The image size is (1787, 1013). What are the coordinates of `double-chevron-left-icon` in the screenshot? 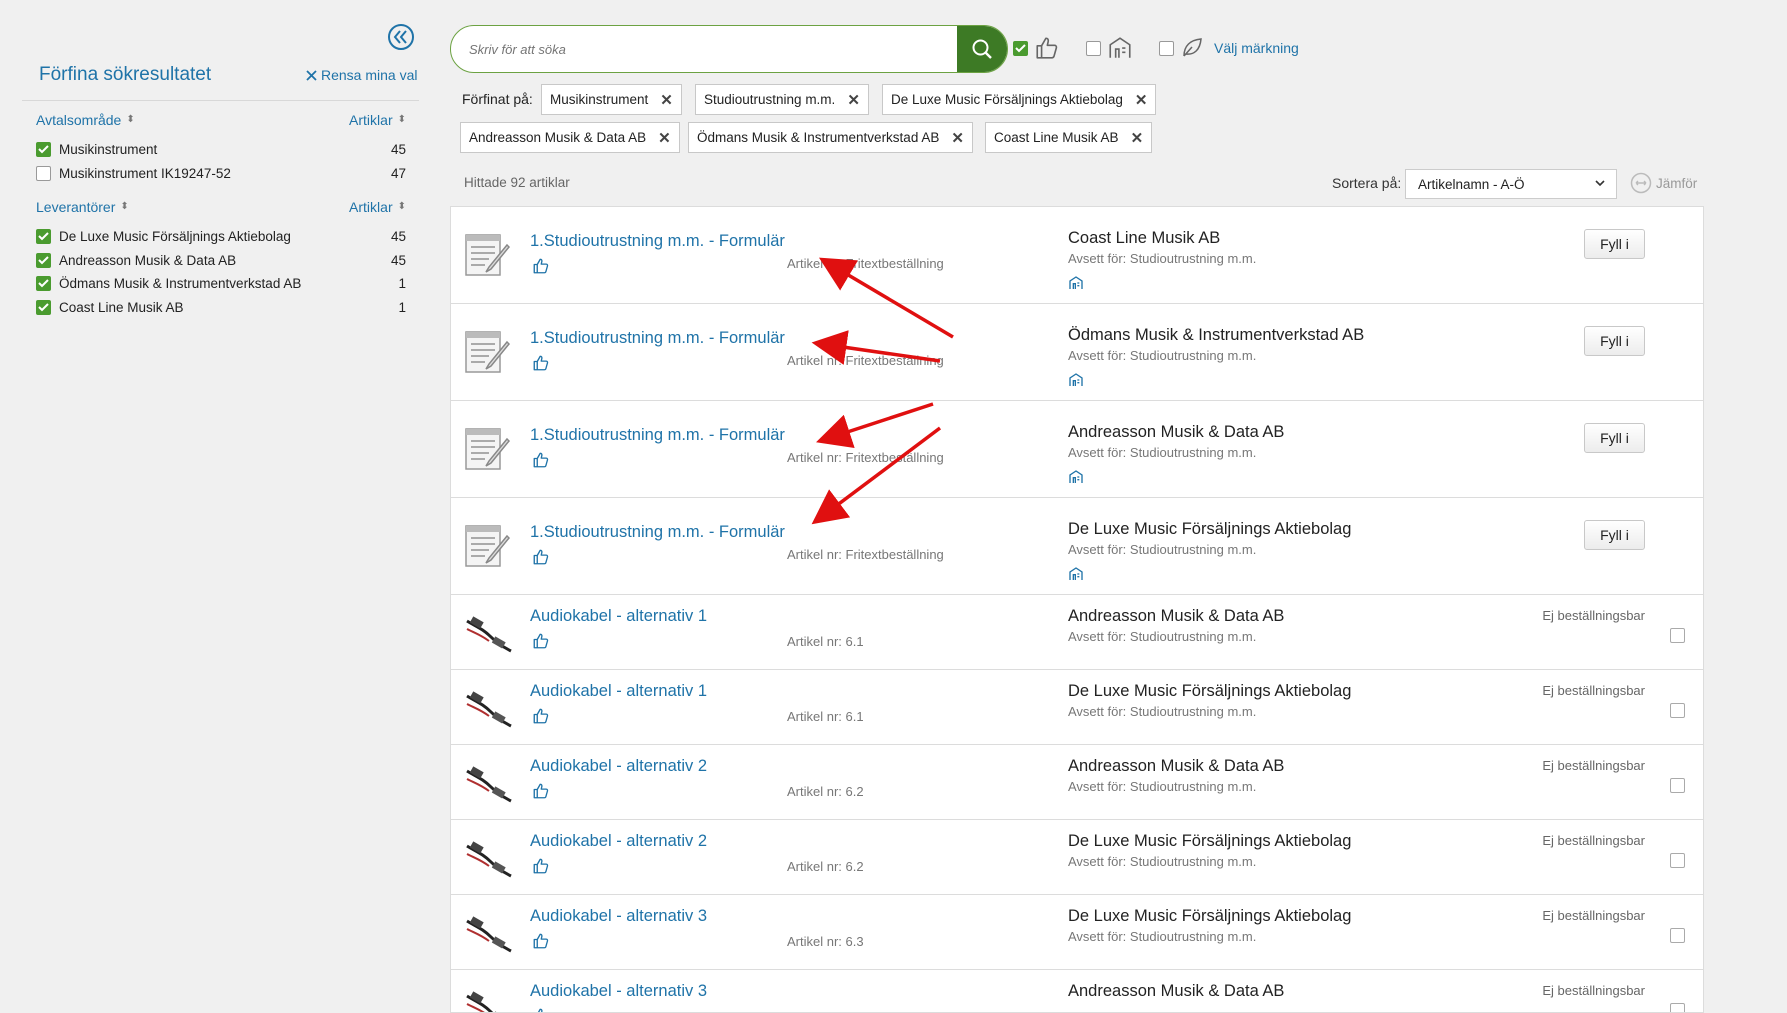 It's located at (400, 37).